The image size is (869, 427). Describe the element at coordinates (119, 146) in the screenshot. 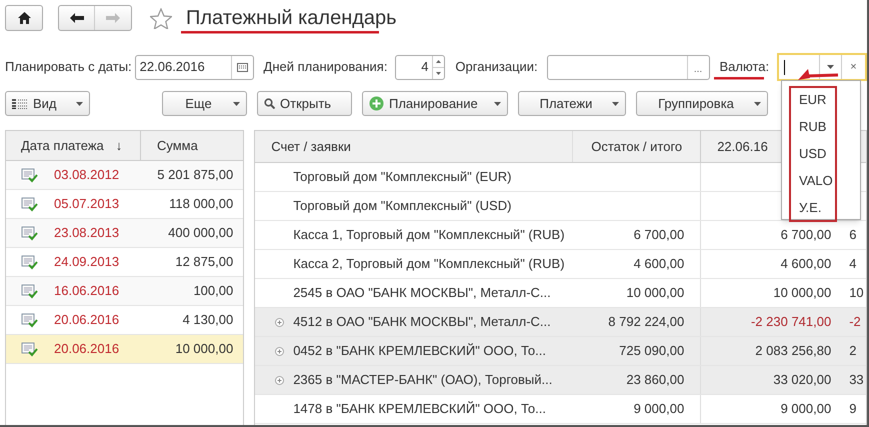

I see `sort-arrow: ↓` at that location.